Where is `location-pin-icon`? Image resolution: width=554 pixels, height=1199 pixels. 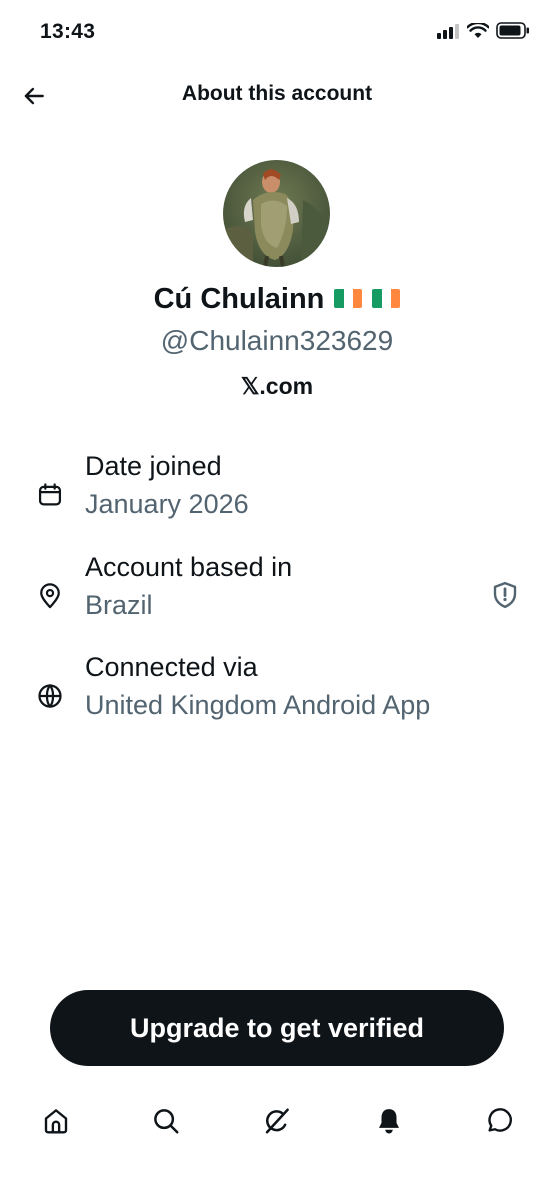 location-pin-icon is located at coordinates (50, 596).